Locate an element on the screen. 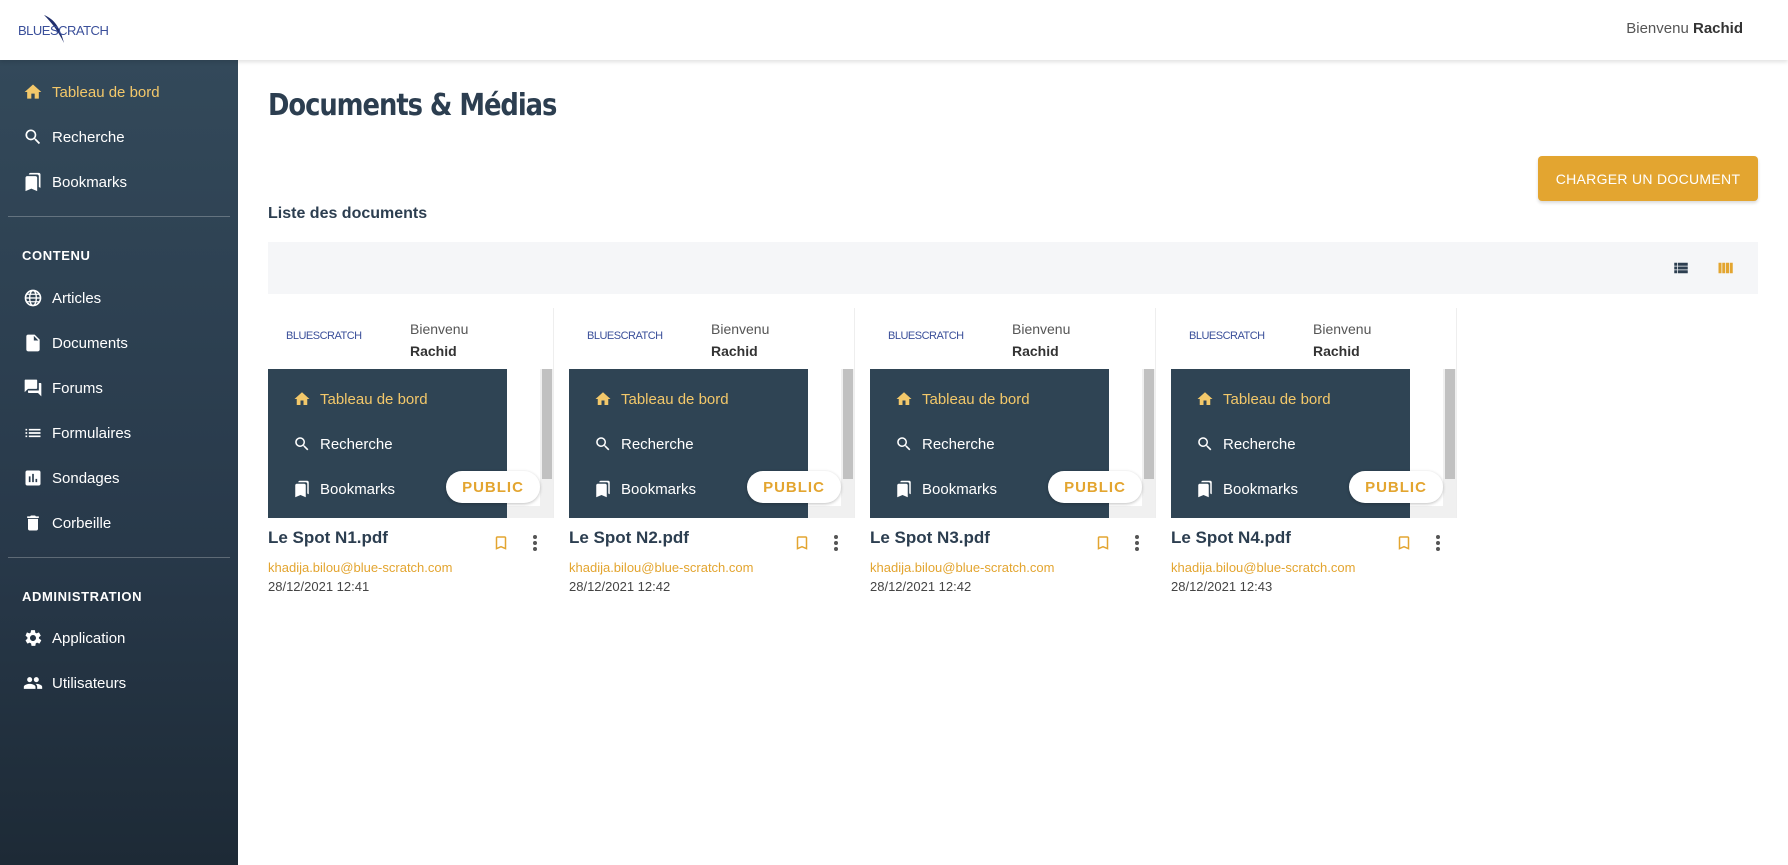 The image size is (1788, 865). sidebar-item-label: Forums is located at coordinates (77, 388).